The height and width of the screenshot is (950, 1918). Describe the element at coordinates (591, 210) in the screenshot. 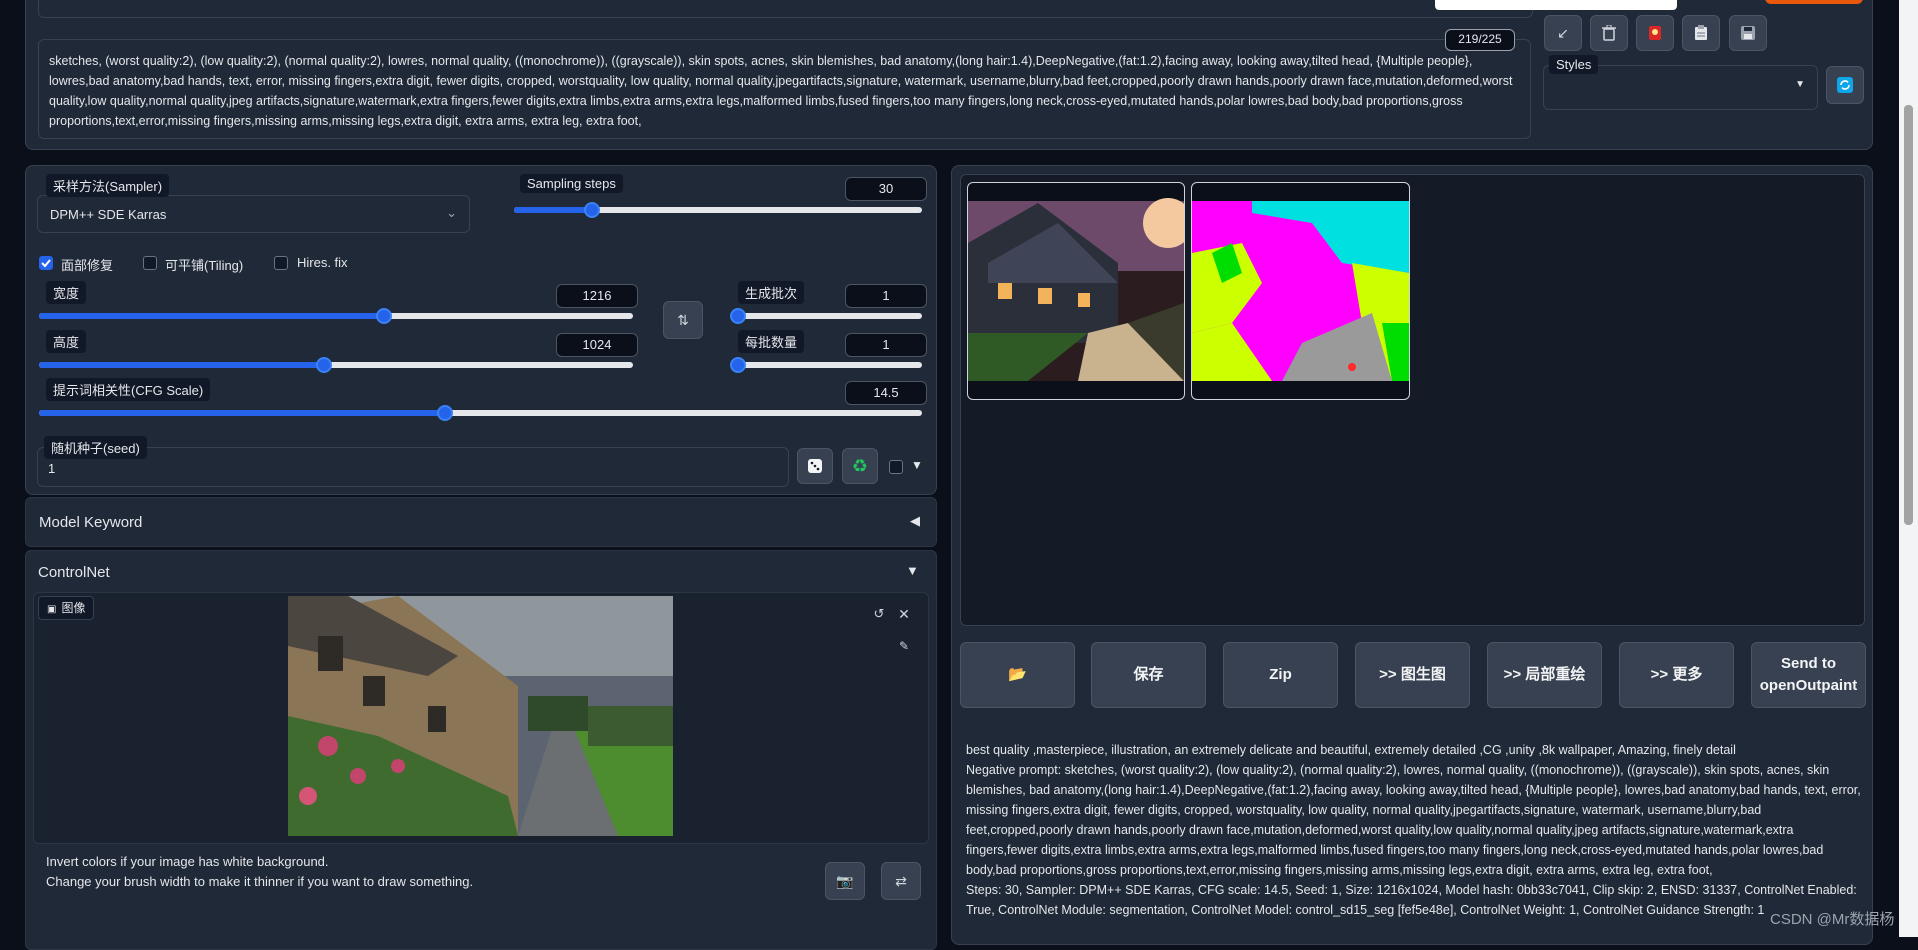

I see `sampling-steps-slider-thumb` at that location.